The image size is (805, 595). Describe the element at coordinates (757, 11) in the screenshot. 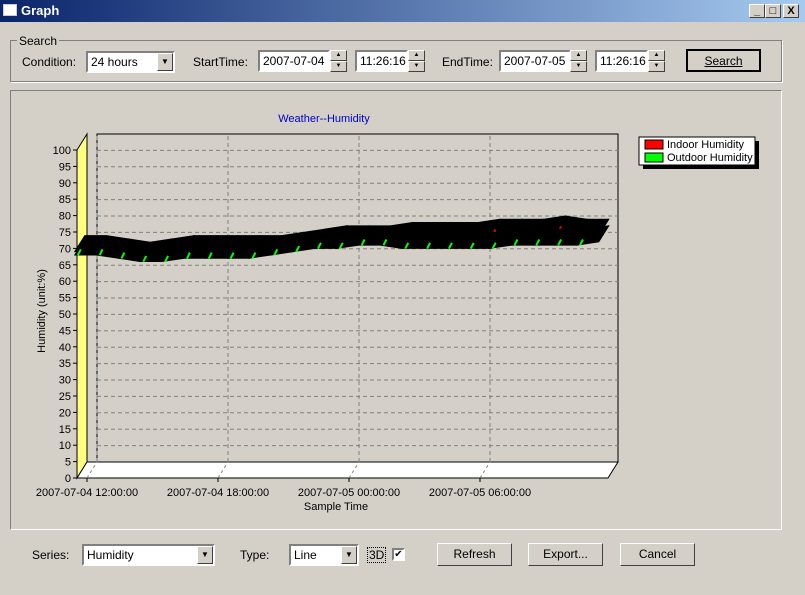

I see `minimize-button: _` at that location.